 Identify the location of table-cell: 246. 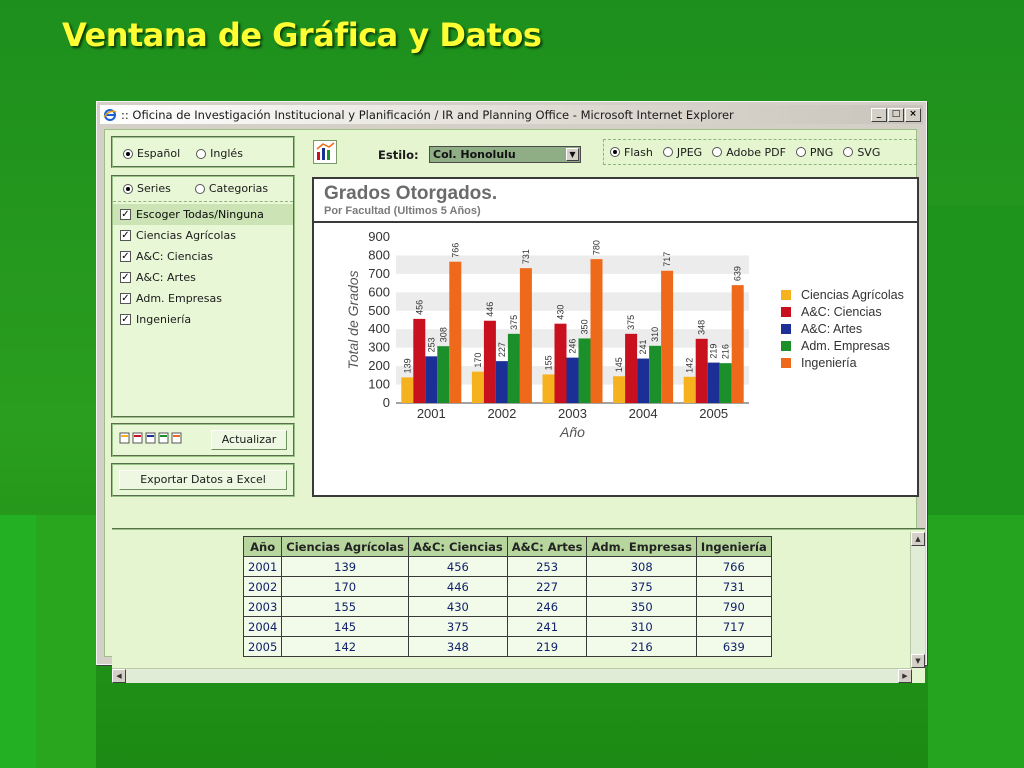
(547, 606).